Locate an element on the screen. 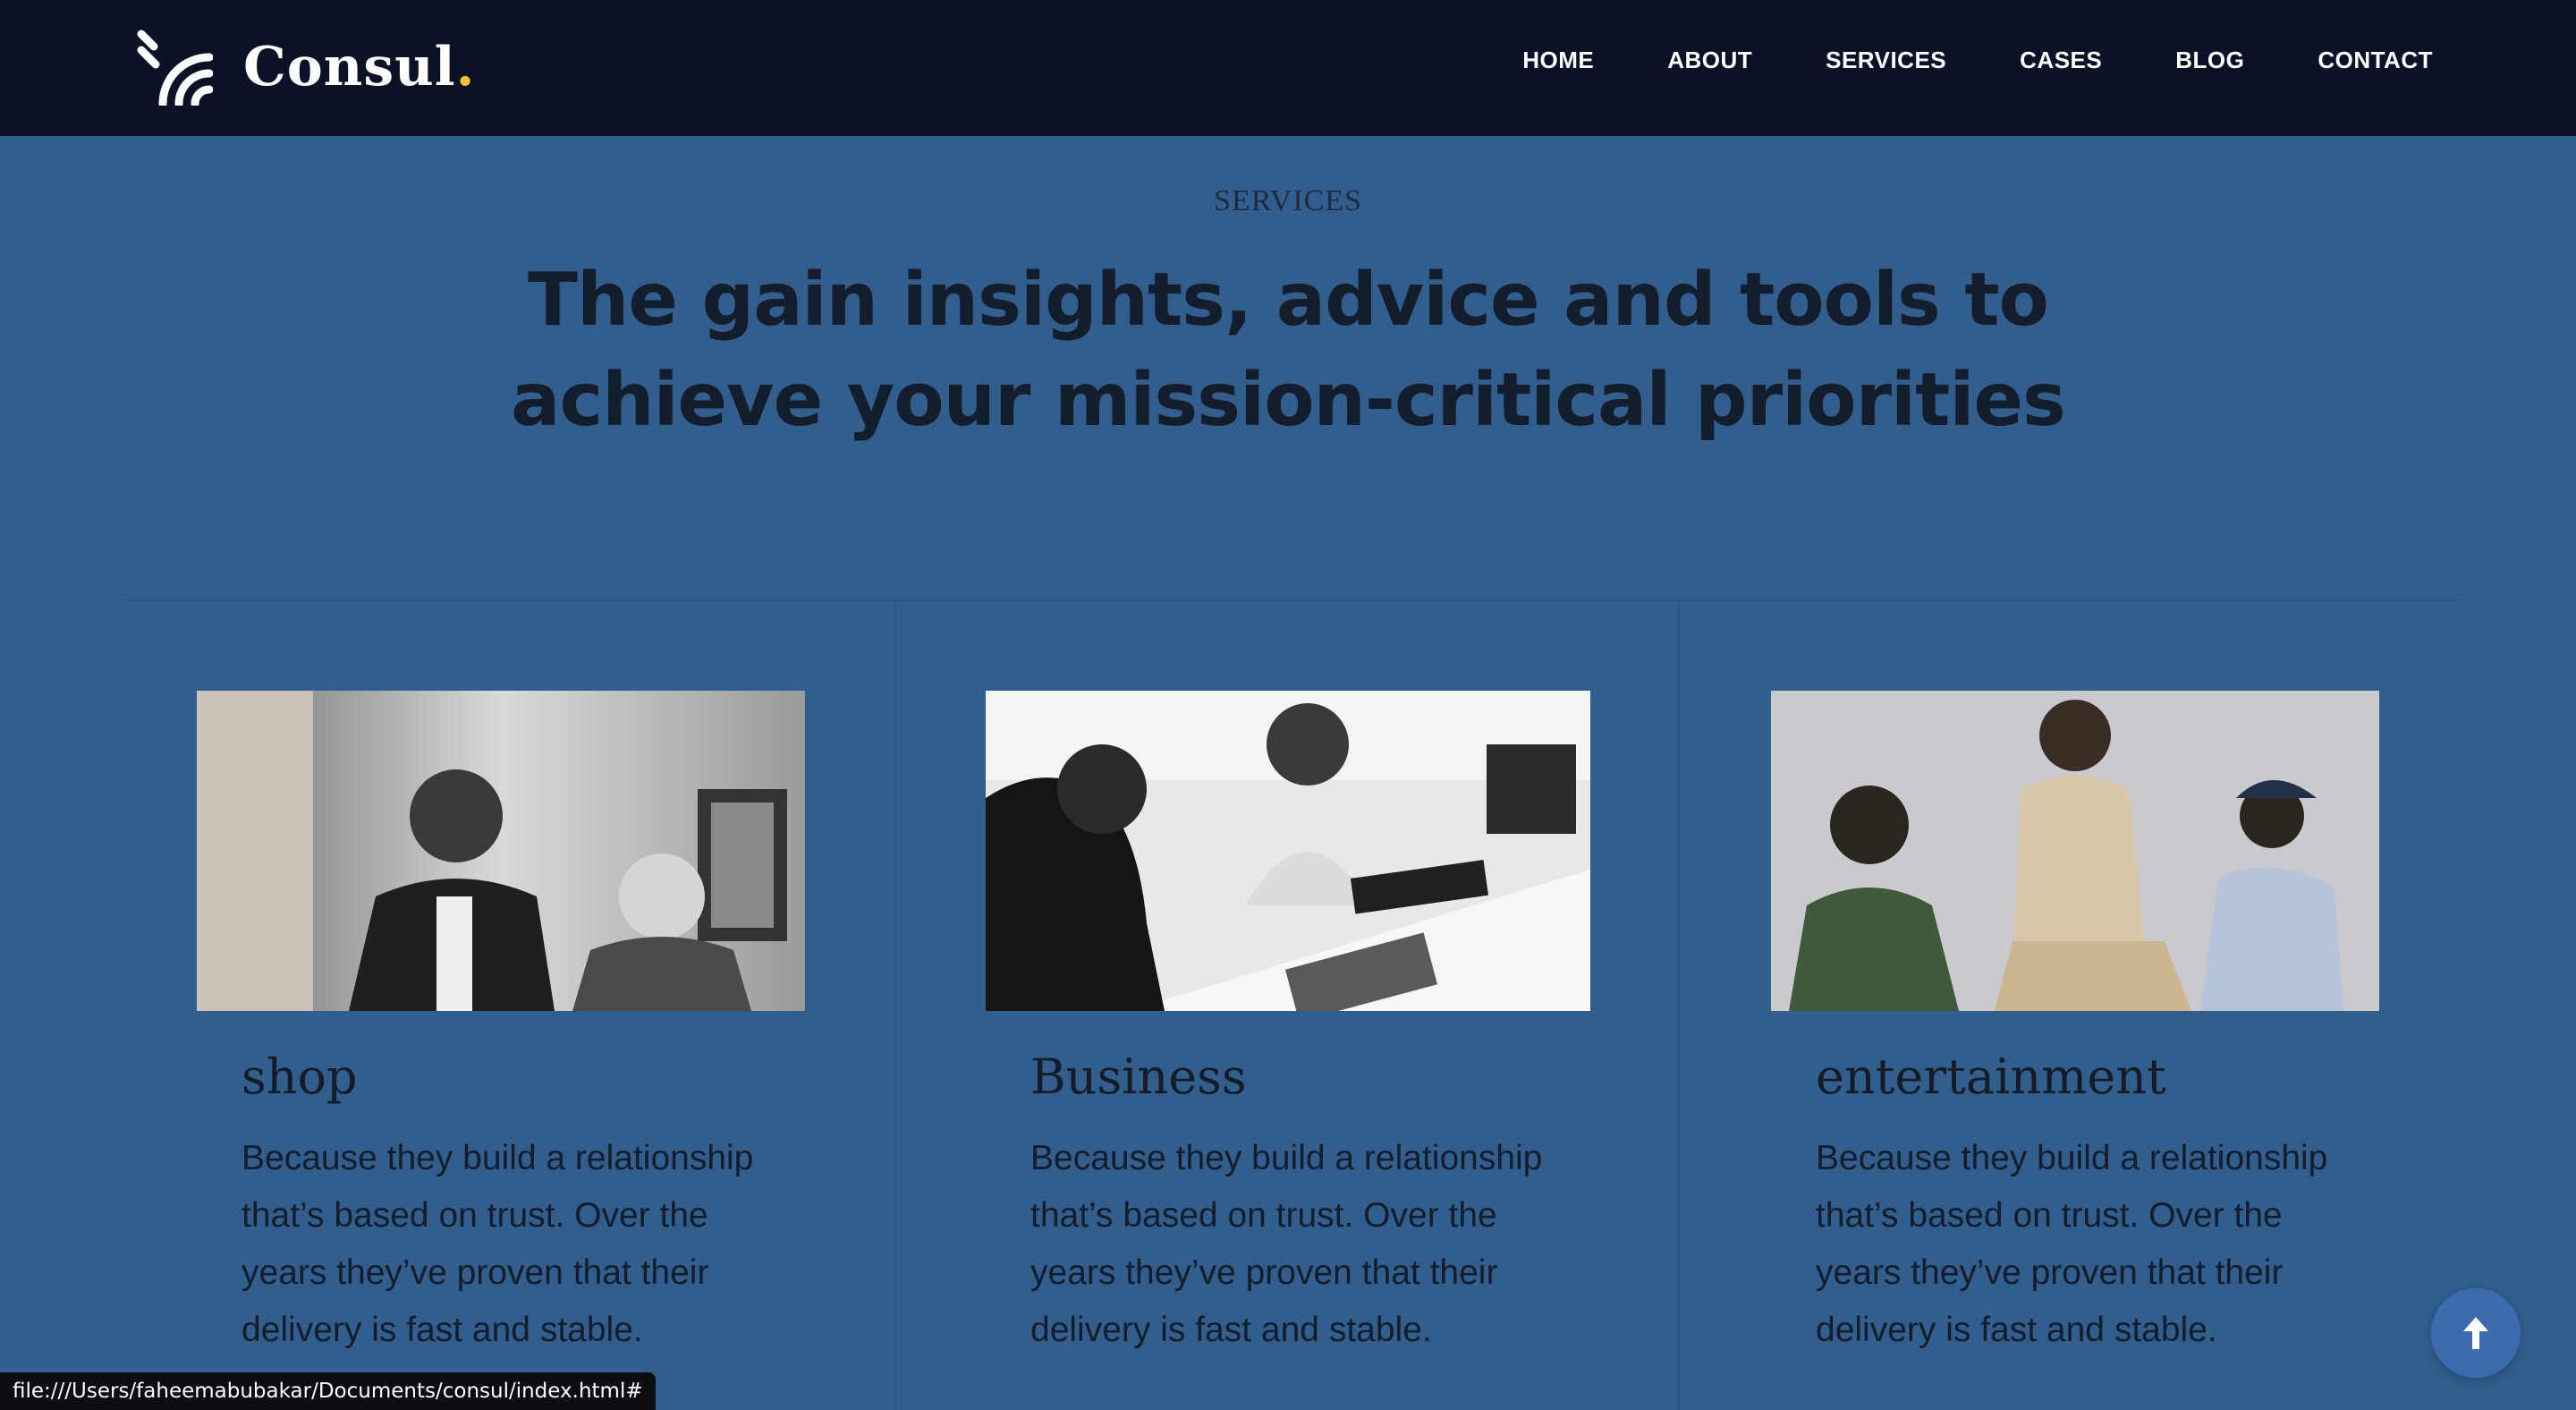  divider-horizontal is located at coordinates (1292, 600).